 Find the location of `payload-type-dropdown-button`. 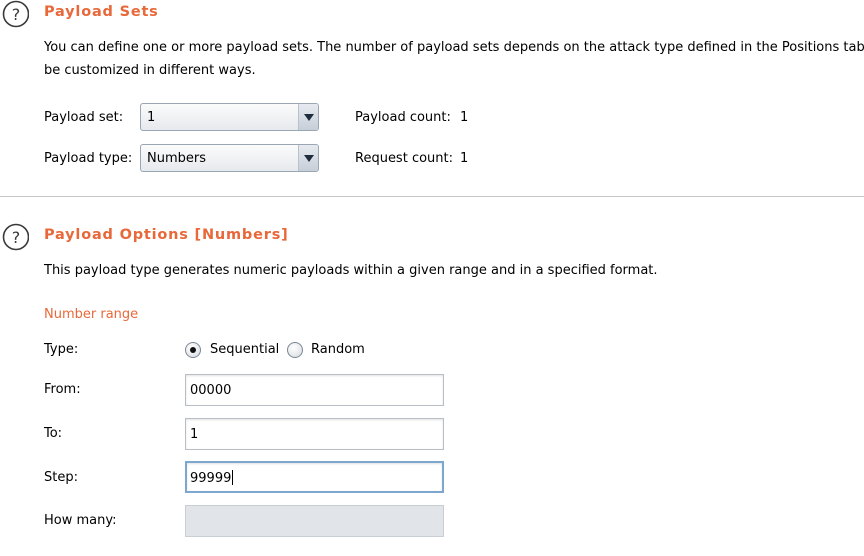

payload-type-dropdown-button is located at coordinates (308, 158).